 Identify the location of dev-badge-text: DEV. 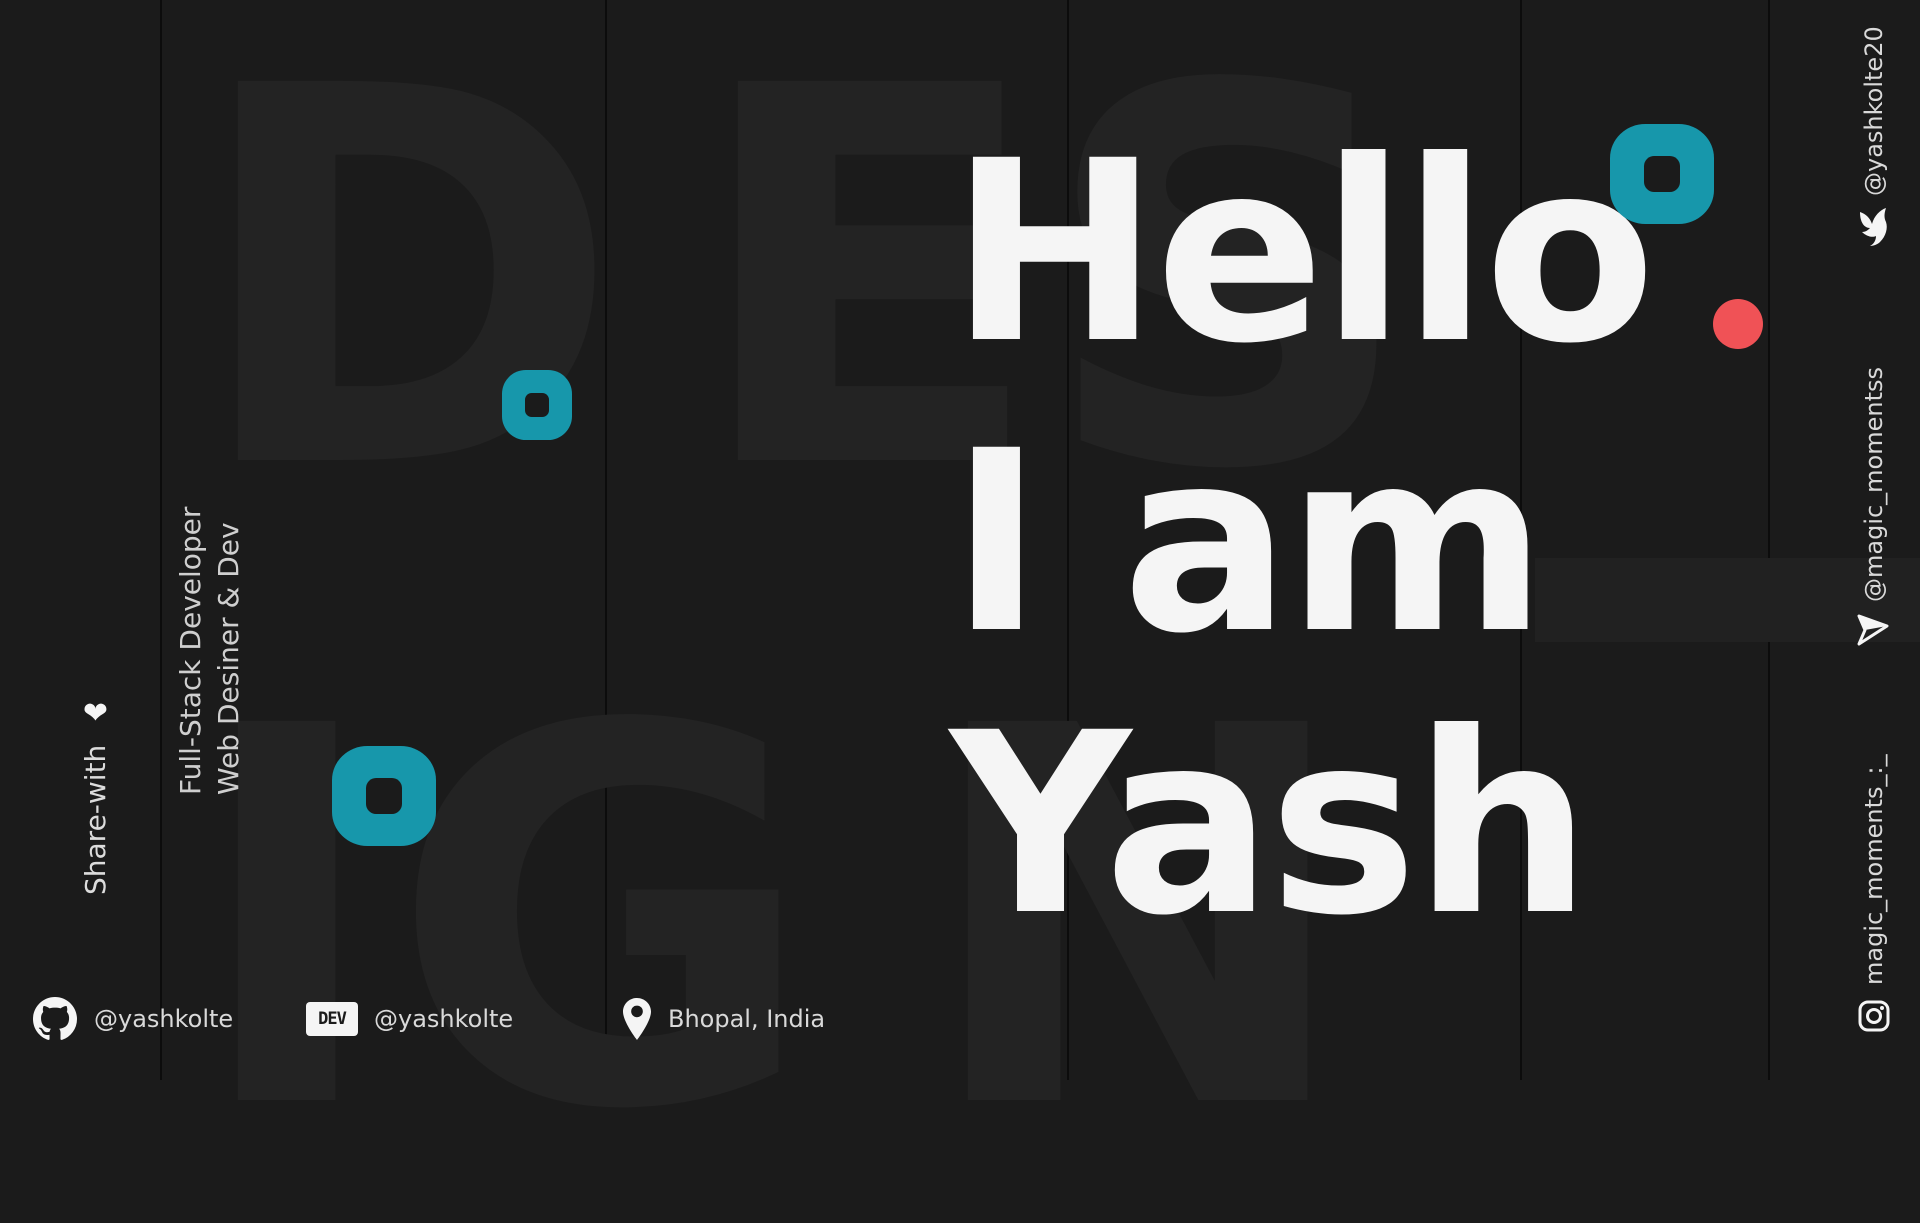
(332, 1019).